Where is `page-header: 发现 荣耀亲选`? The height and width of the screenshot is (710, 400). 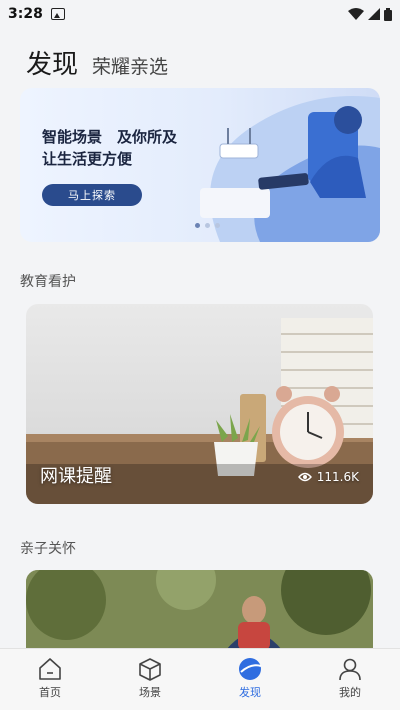 page-header: 发现 荣耀亲选 is located at coordinates (97, 62).